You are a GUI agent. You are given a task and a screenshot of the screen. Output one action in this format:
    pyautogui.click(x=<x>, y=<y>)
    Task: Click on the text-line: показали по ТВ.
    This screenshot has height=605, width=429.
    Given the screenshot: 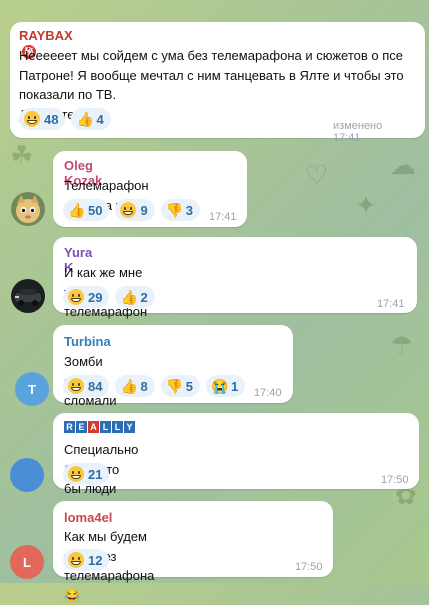 What is the action you would take?
    pyautogui.click(x=68, y=94)
    